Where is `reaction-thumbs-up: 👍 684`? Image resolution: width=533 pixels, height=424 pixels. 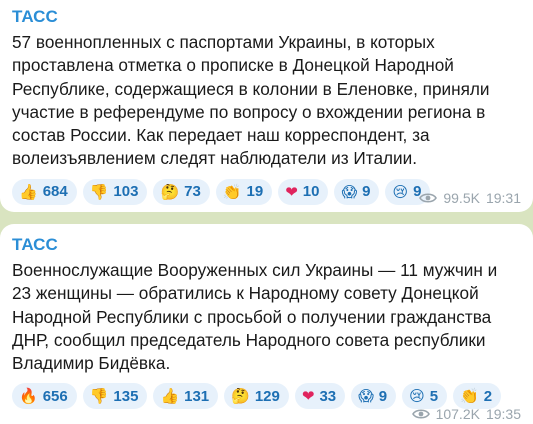
reaction-thumbs-up: 👍 684 is located at coordinates (44, 191).